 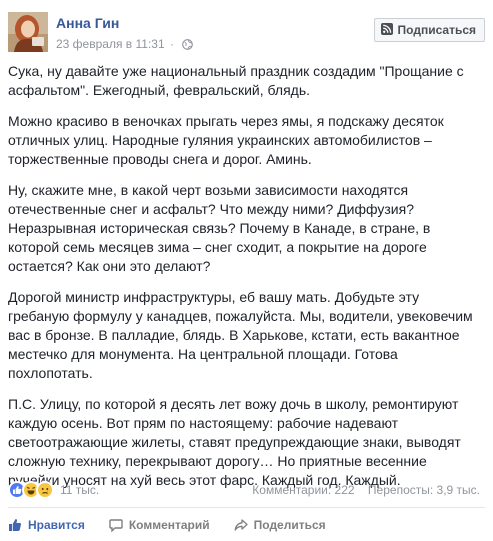 What do you see at coordinates (79, 490) in the screenshot?
I see `reaction-count: 11 тыс.` at bounding box center [79, 490].